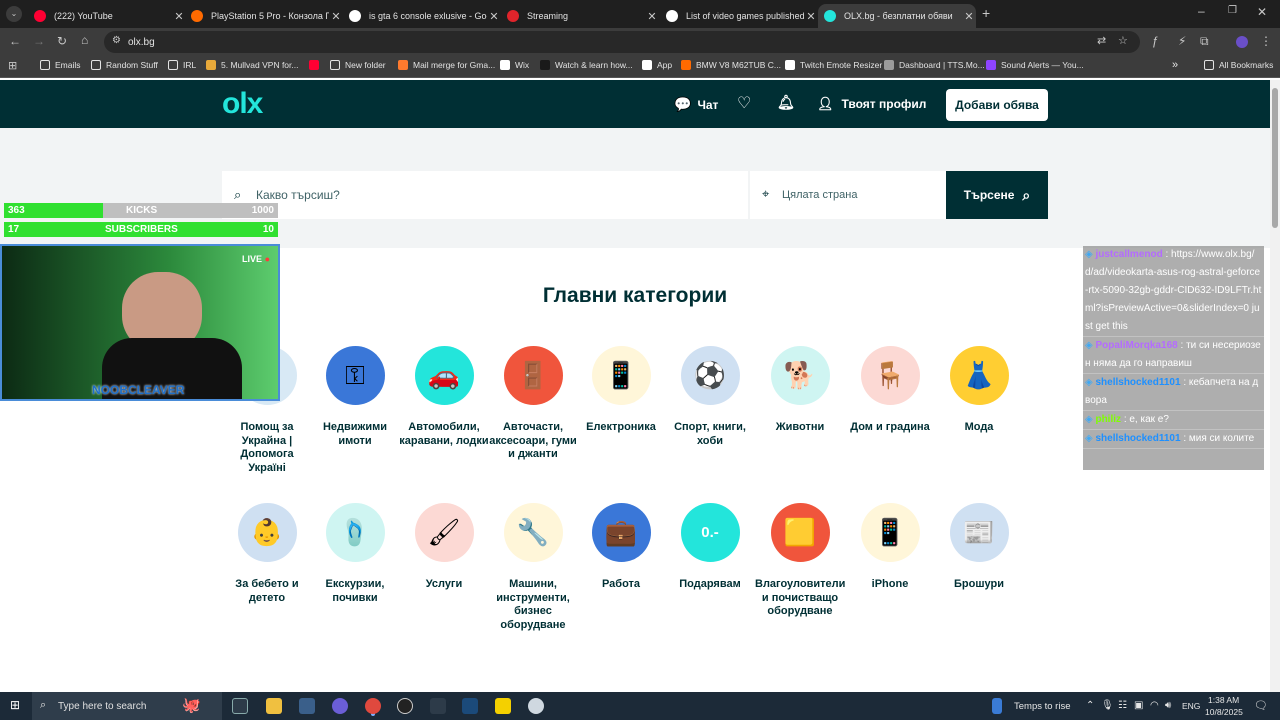  What do you see at coordinates (622, 42) in the screenshot?
I see `url-bar: ⚙ olx.bg ⇄ ☆` at bounding box center [622, 42].